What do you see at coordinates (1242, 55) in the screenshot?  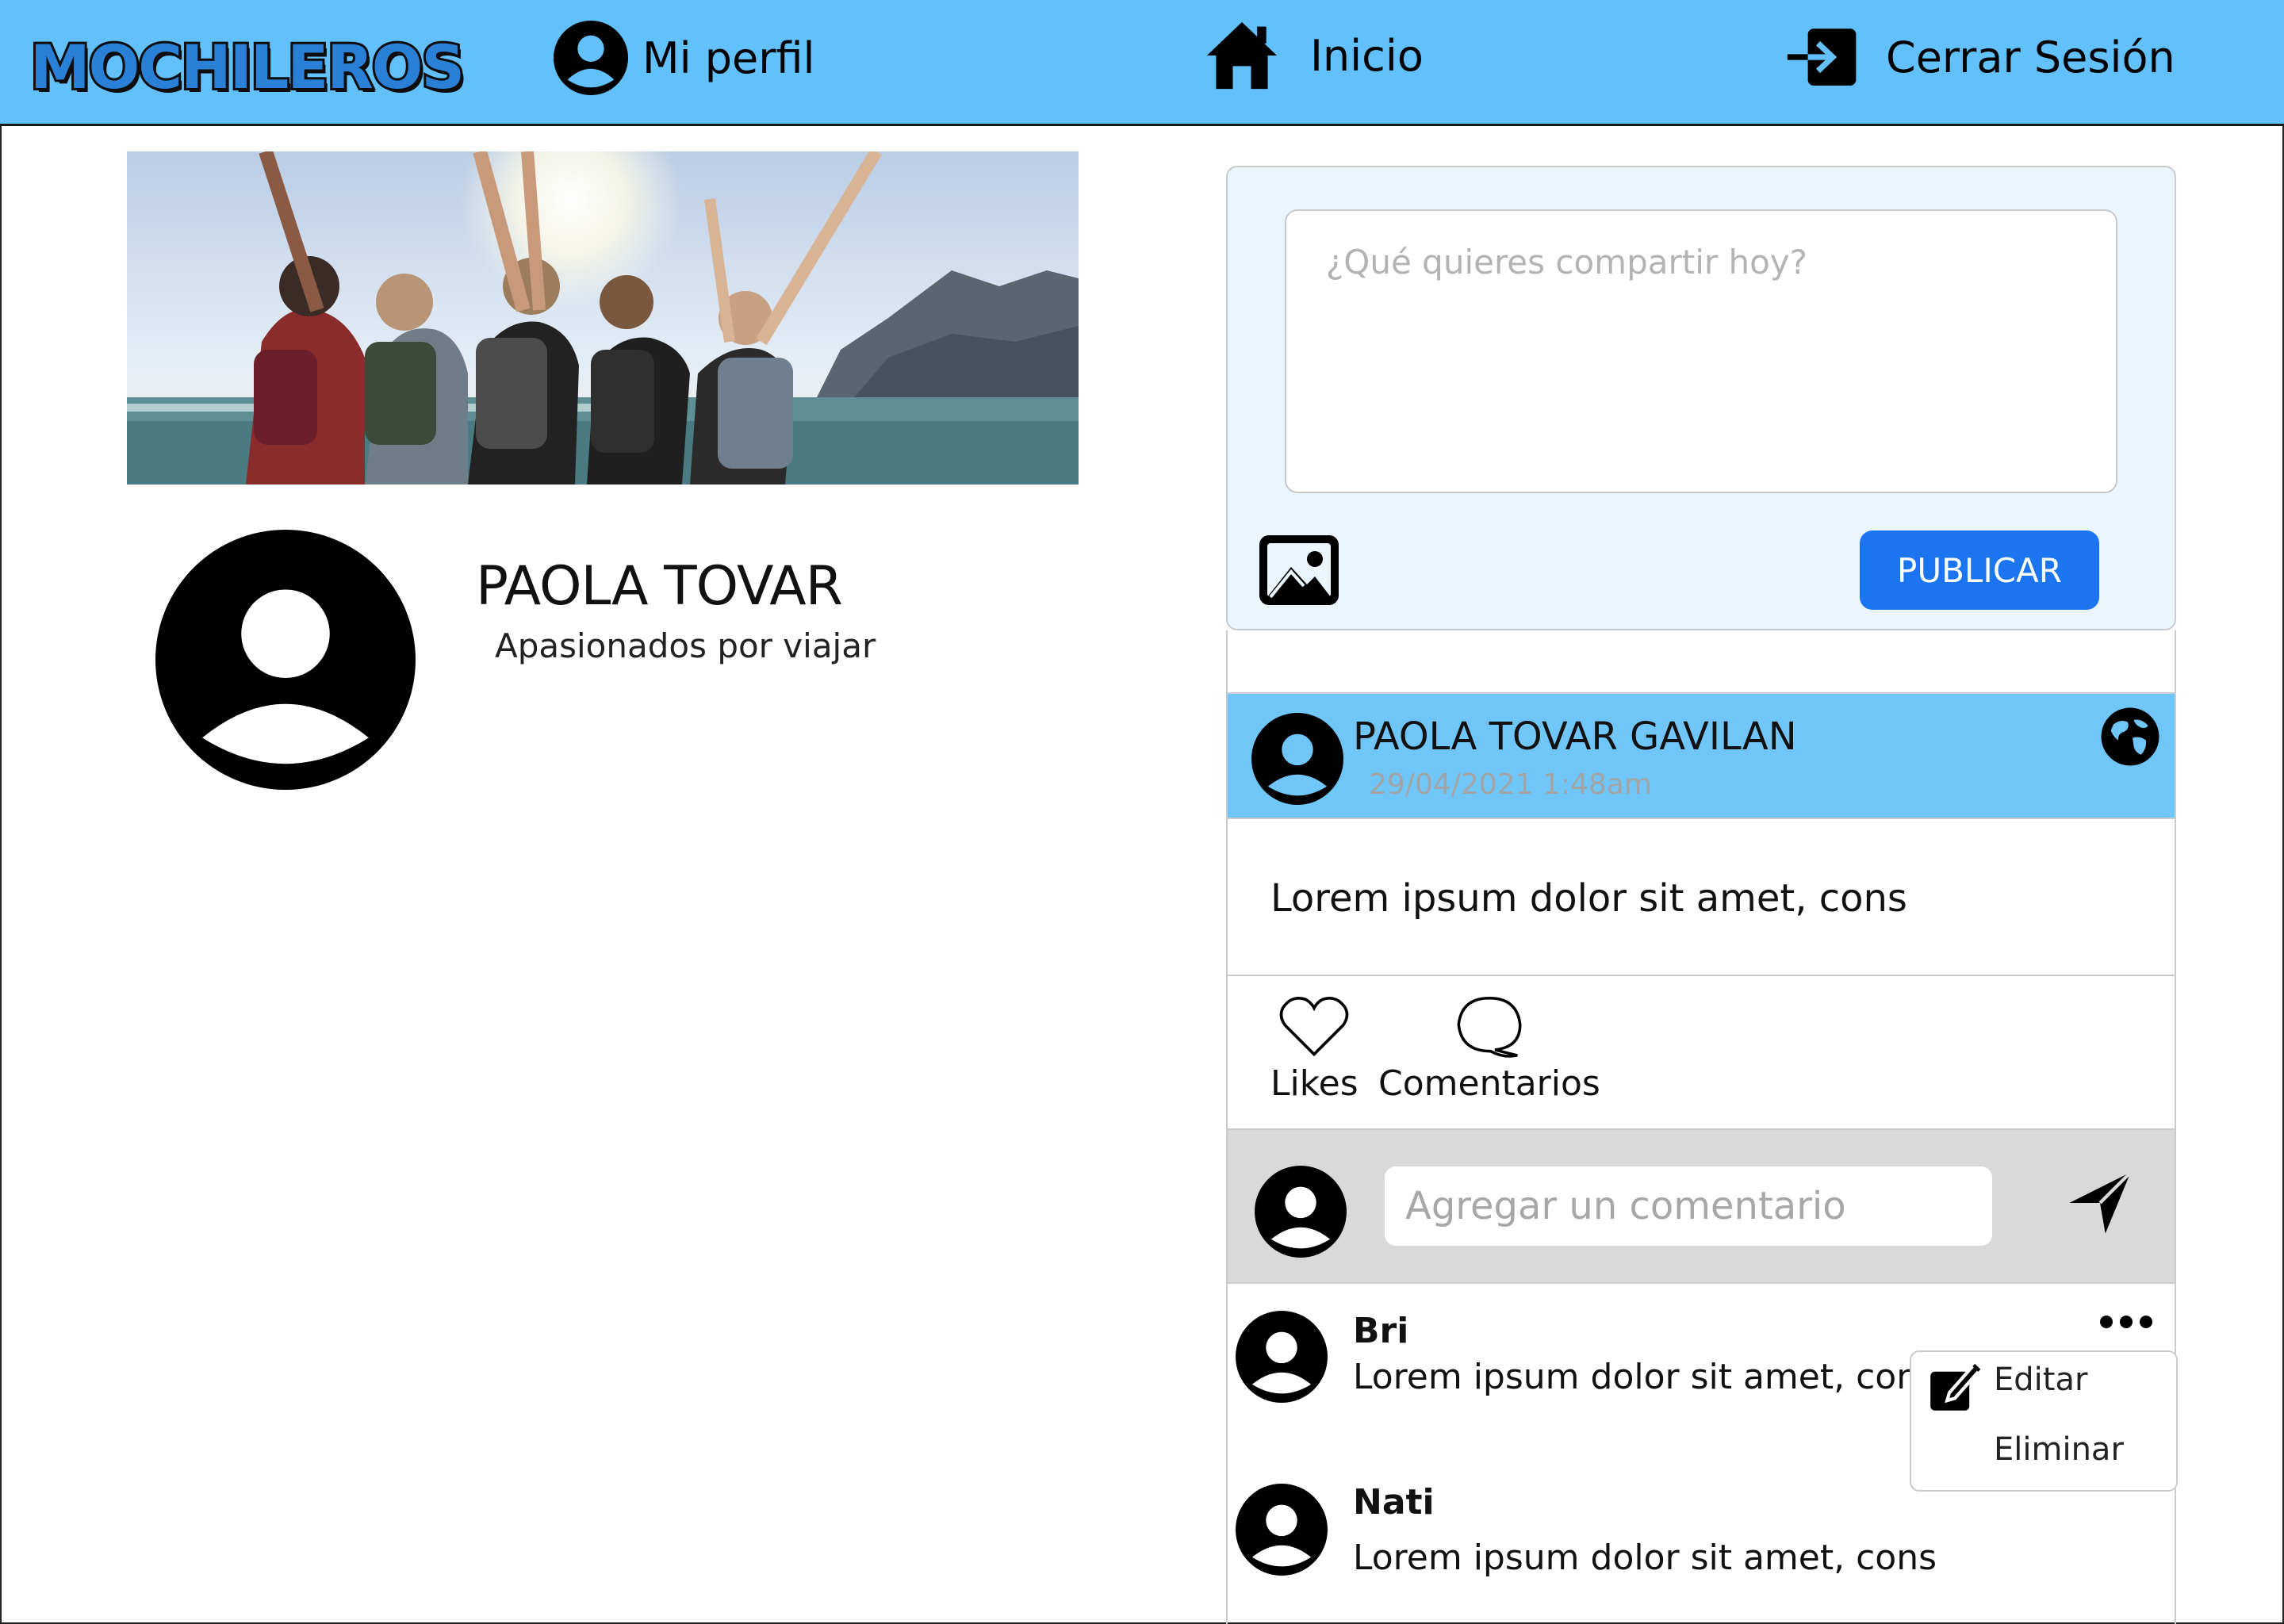 I see `home-icon` at bounding box center [1242, 55].